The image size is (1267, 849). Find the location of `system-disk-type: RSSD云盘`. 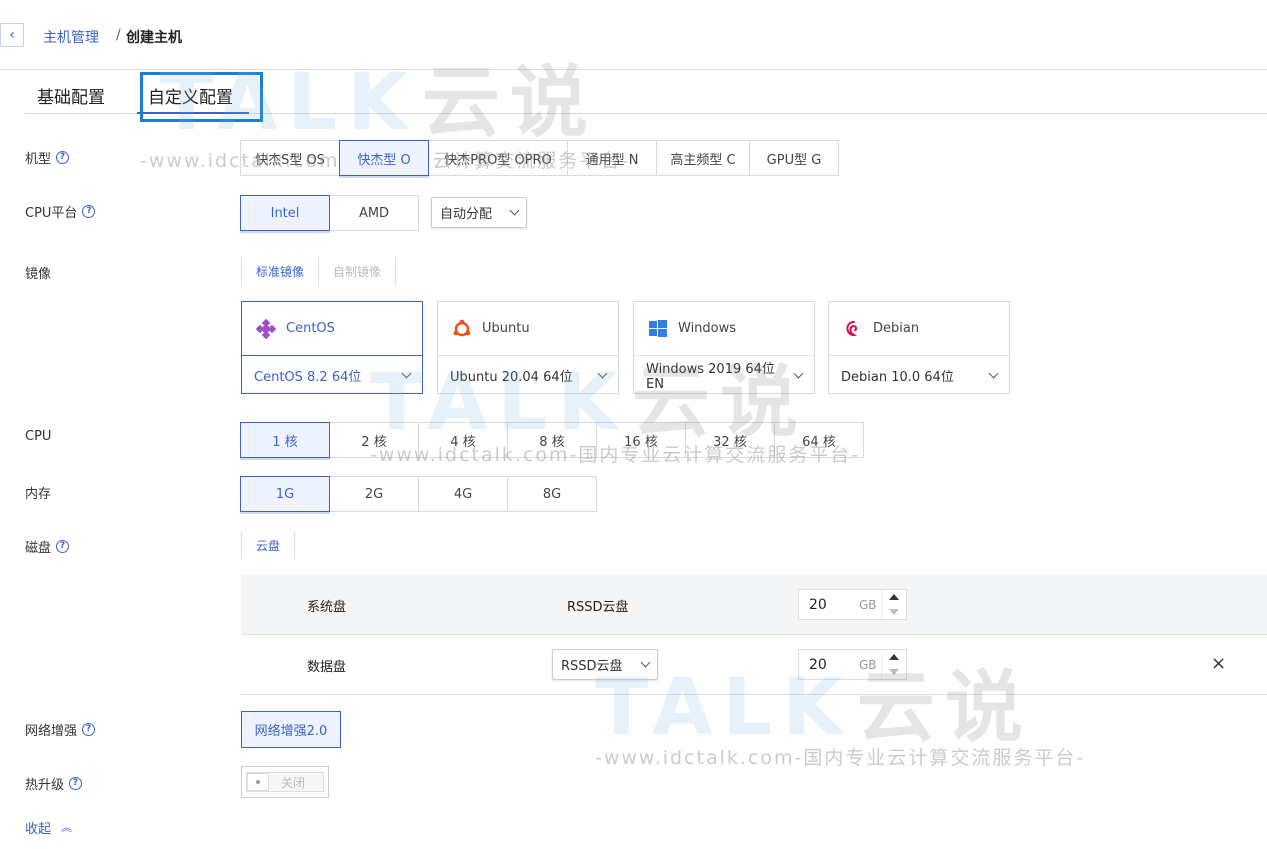

system-disk-type: RSSD云盘 is located at coordinates (598, 607).